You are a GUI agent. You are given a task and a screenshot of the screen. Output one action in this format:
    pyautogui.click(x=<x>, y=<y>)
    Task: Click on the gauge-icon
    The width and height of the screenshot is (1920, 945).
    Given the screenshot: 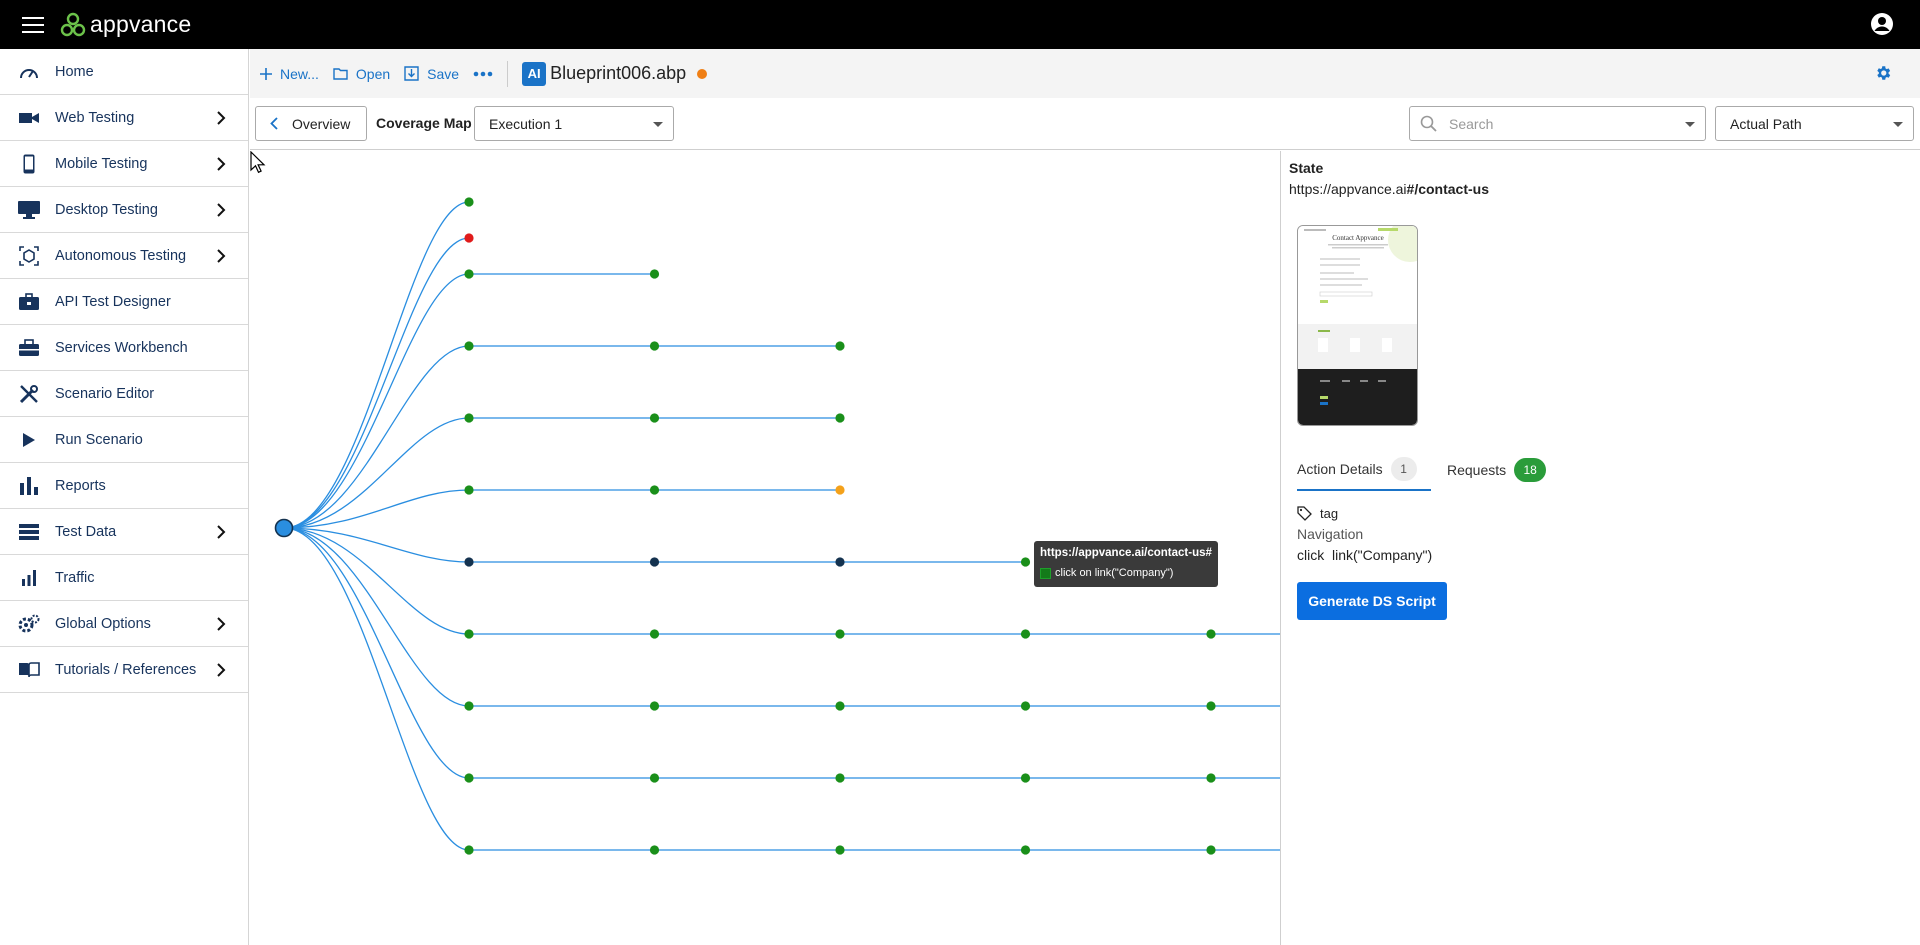 What is the action you would take?
    pyautogui.click(x=29, y=72)
    